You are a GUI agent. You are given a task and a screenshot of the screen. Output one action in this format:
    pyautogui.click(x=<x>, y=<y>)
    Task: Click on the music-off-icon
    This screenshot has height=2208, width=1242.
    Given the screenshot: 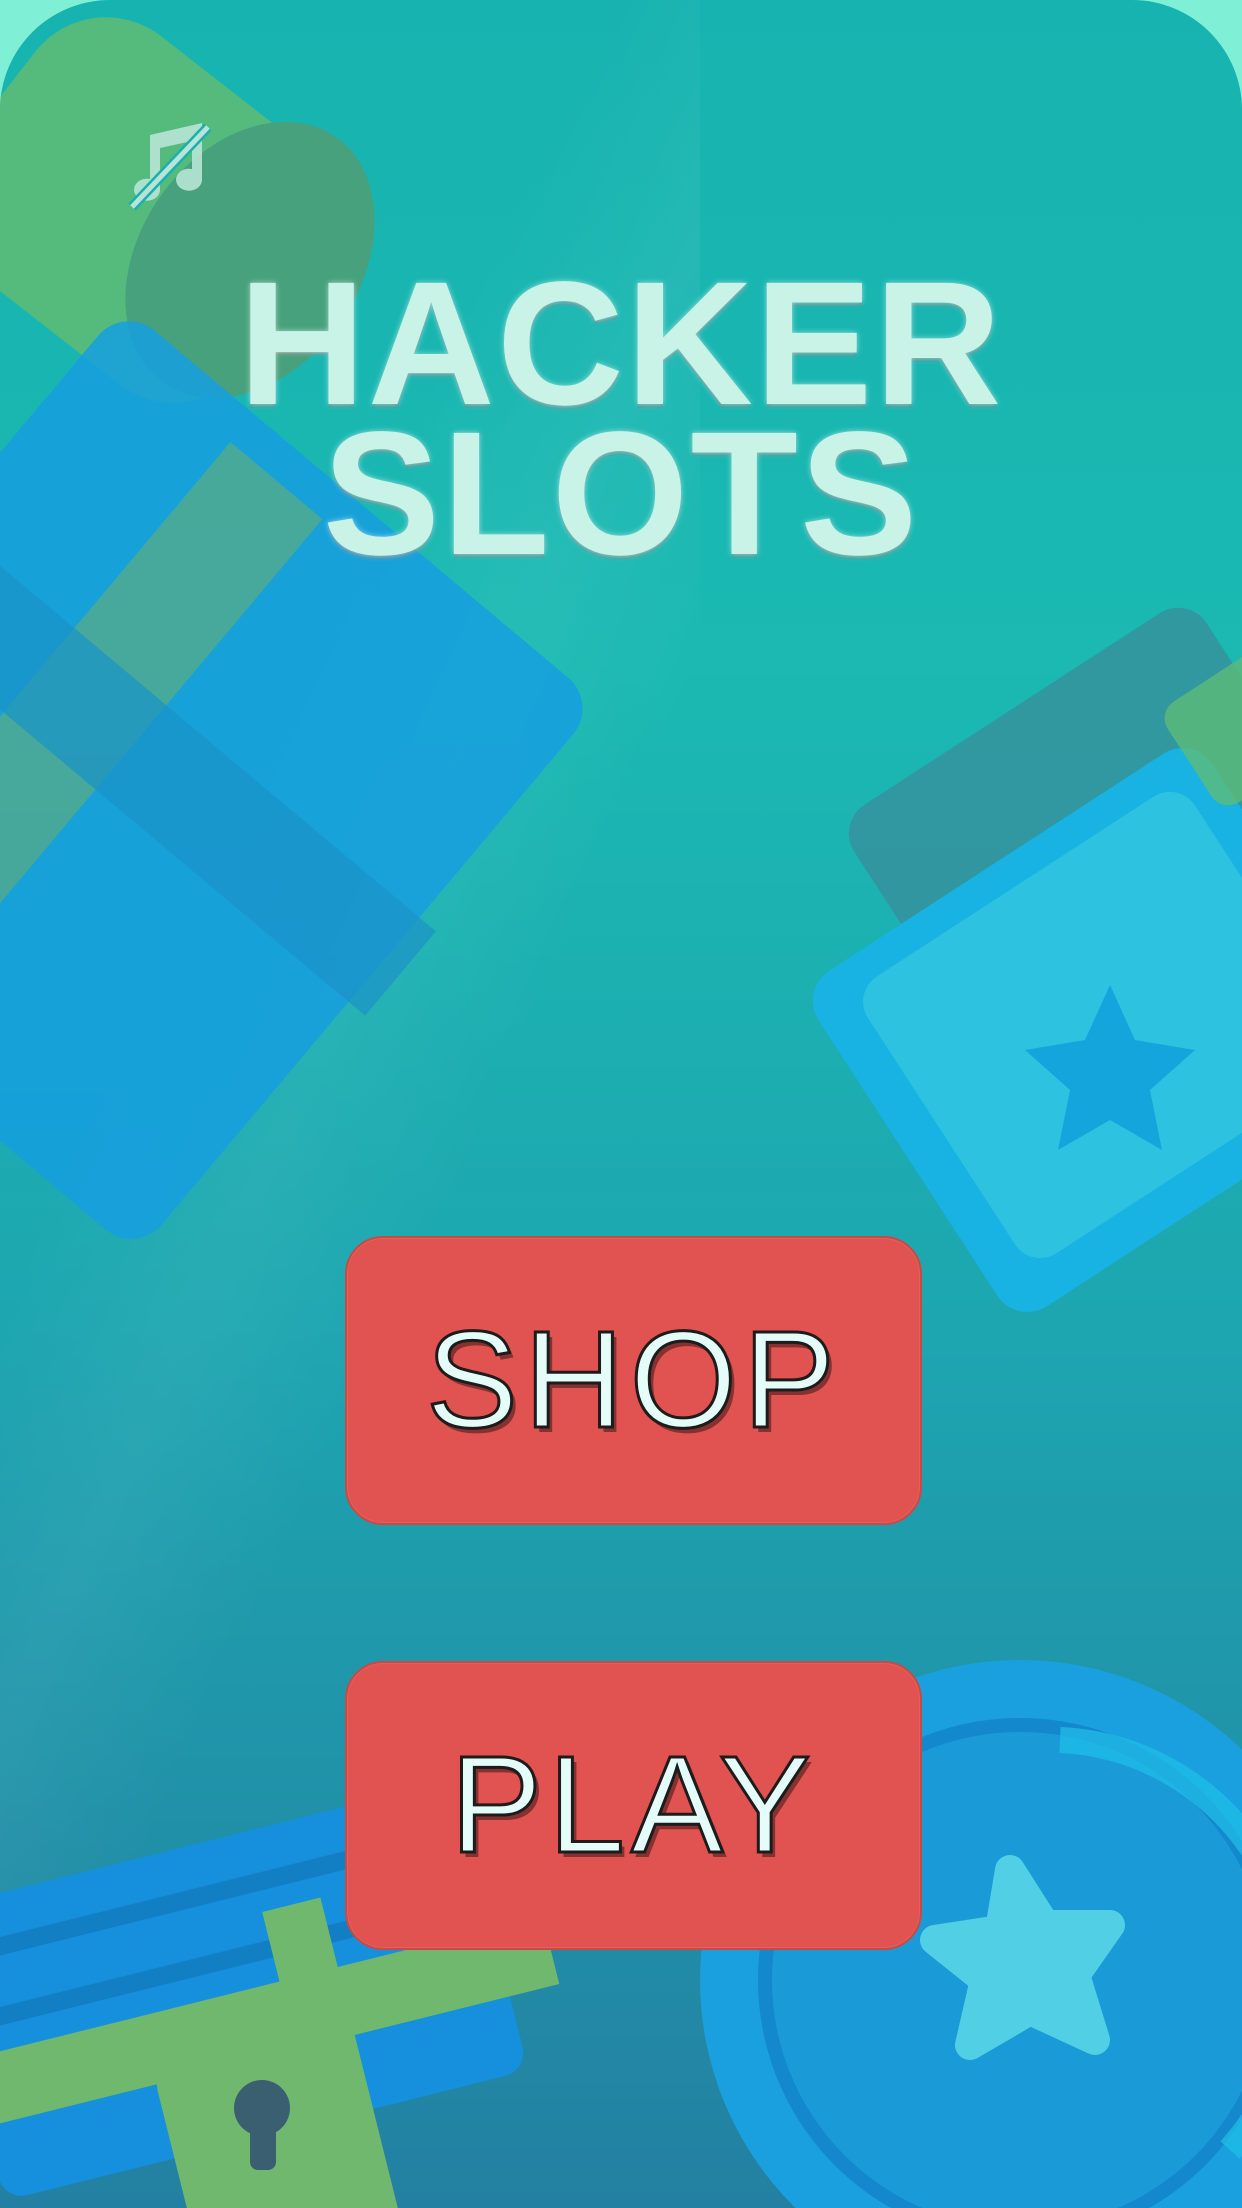 What is the action you would take?
    pyautogui.click(x=170, y=167)
    